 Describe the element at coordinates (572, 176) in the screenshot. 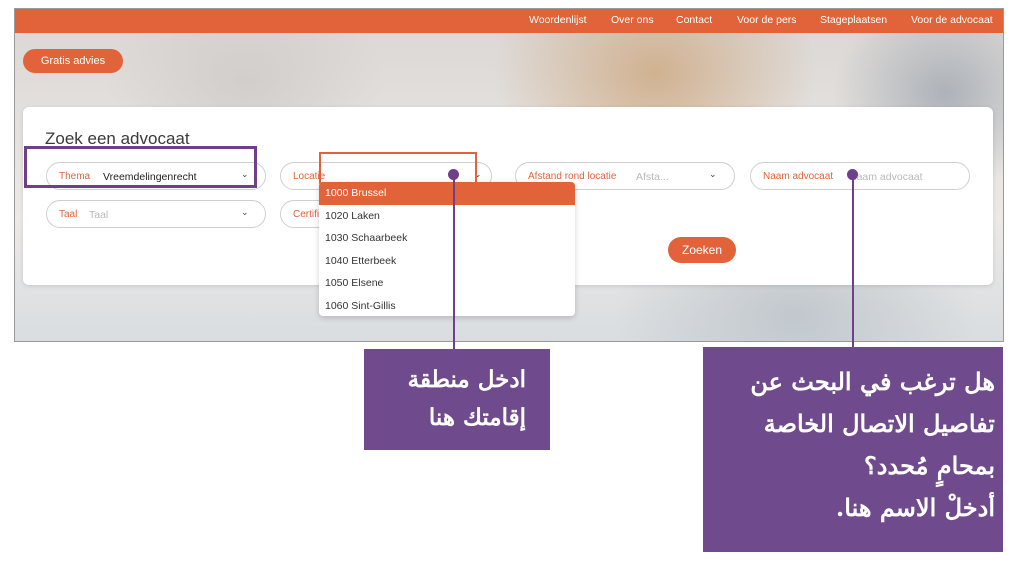

I see `afstand-label: Afstand rond locatie` at that location.